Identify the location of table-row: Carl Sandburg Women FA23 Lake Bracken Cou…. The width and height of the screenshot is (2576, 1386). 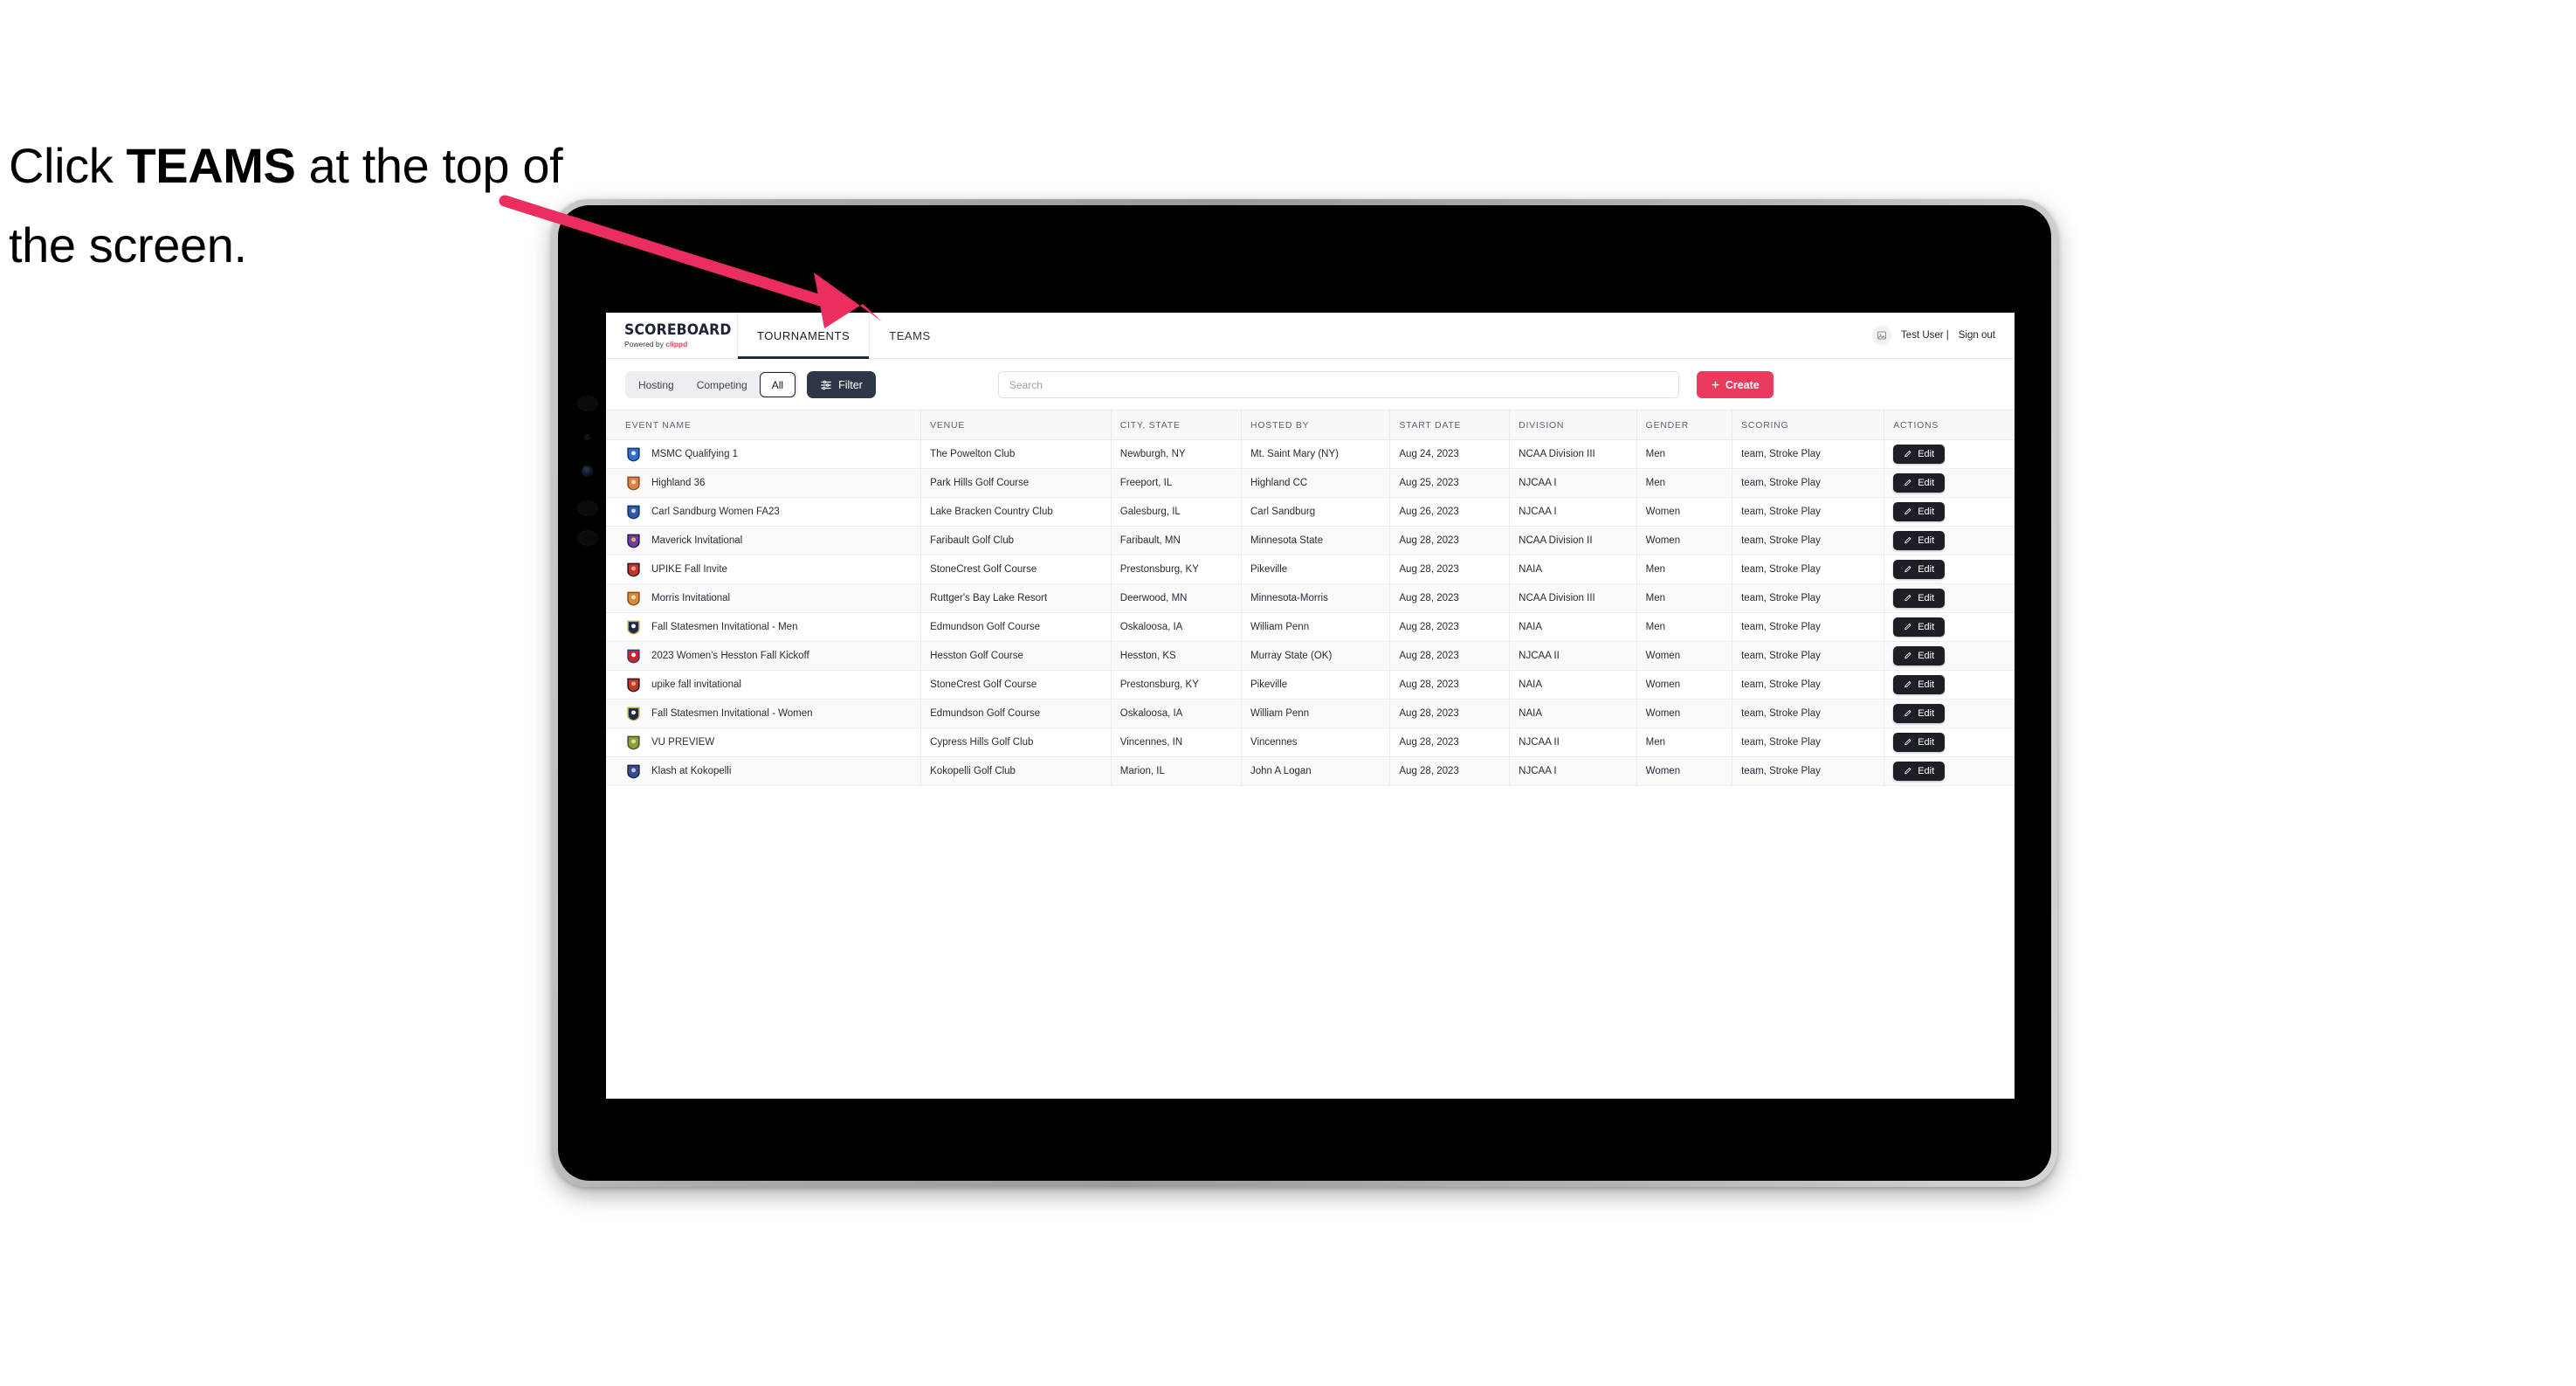
(1310, 512).